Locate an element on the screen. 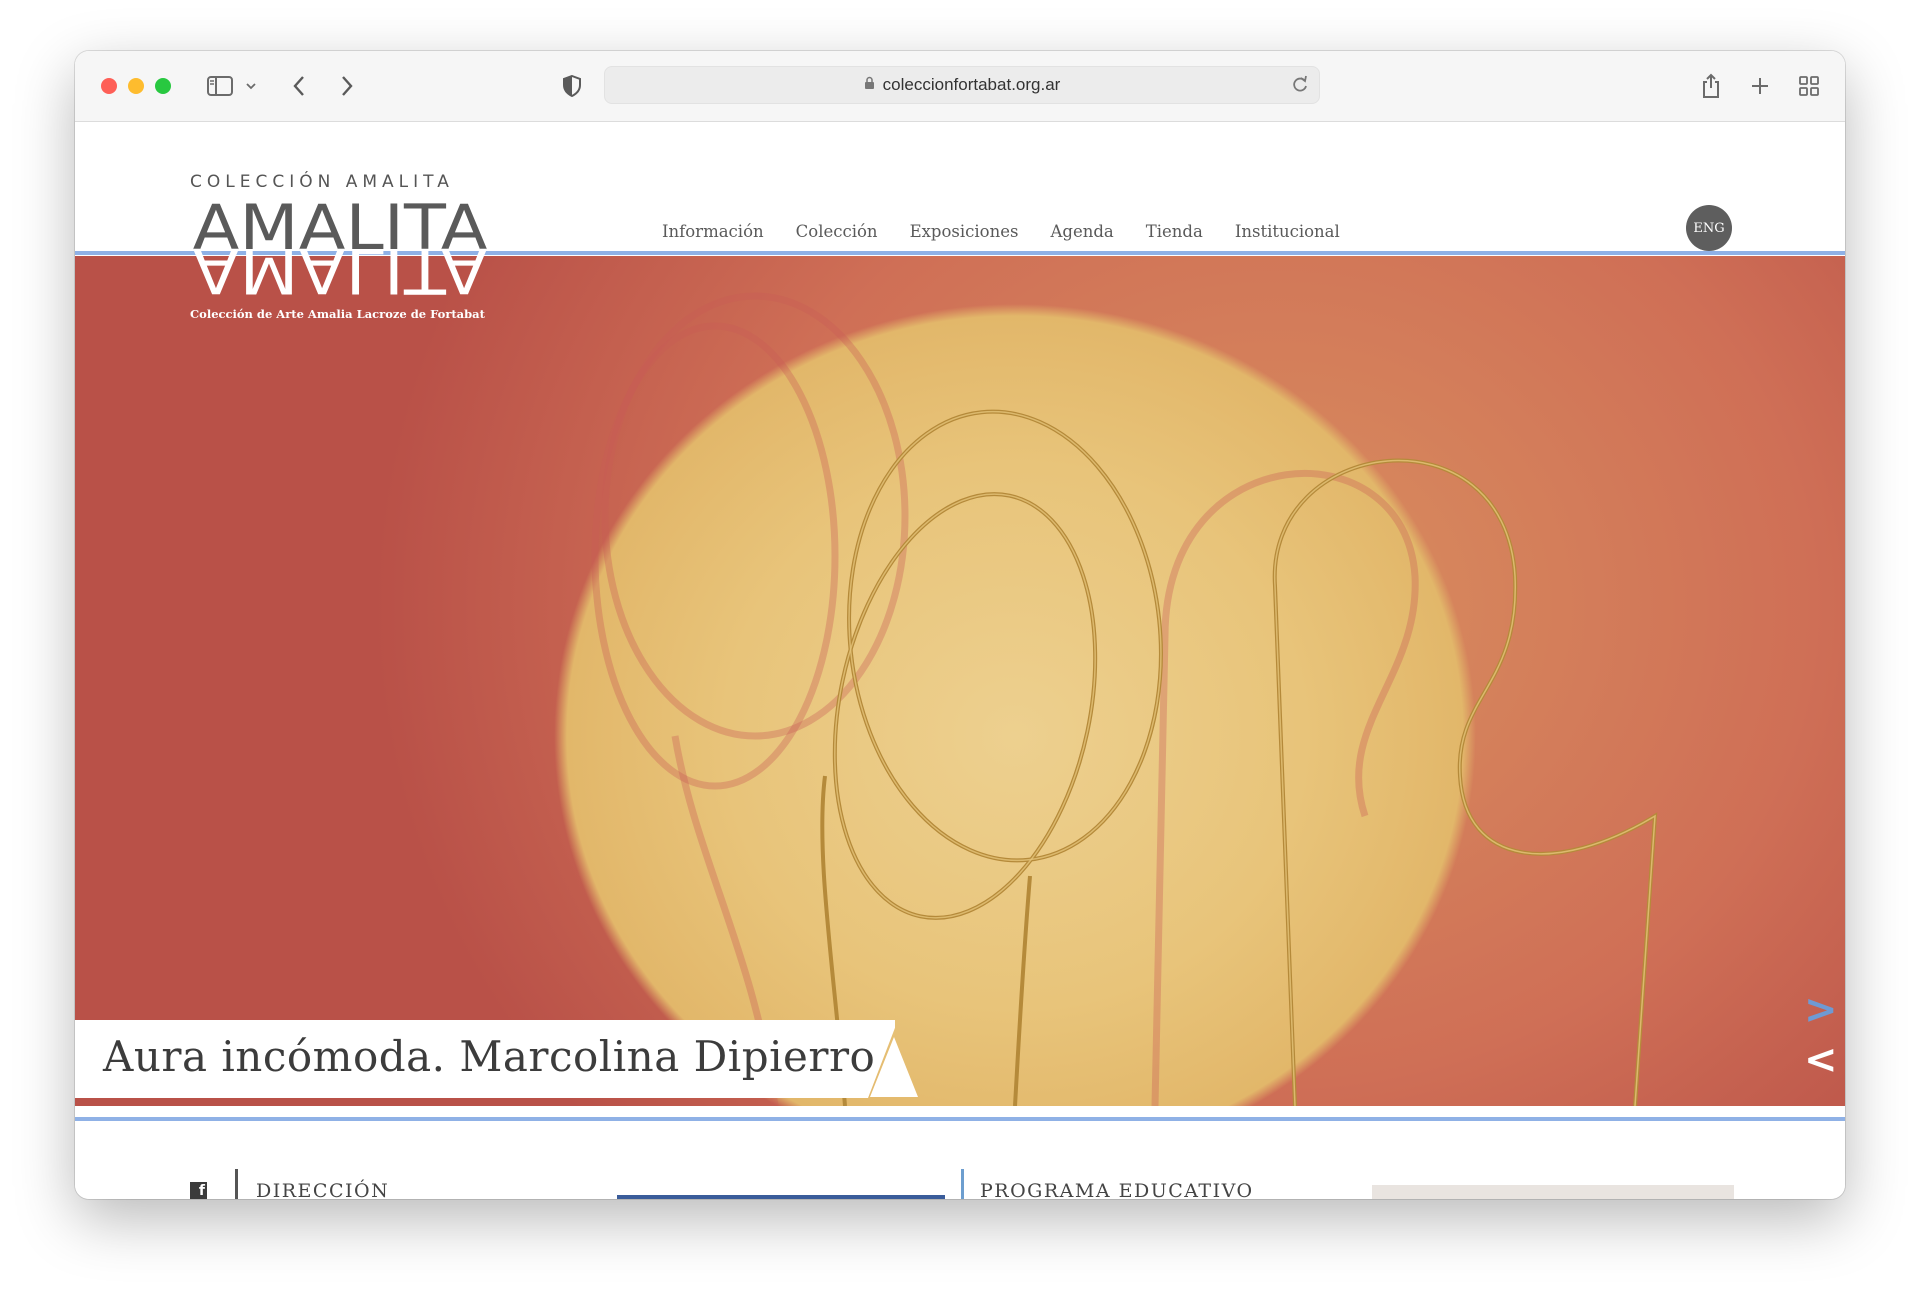  slide-caption: Aura incómoda. Marcolina Dipierro is located at coordinates (496, 1059).